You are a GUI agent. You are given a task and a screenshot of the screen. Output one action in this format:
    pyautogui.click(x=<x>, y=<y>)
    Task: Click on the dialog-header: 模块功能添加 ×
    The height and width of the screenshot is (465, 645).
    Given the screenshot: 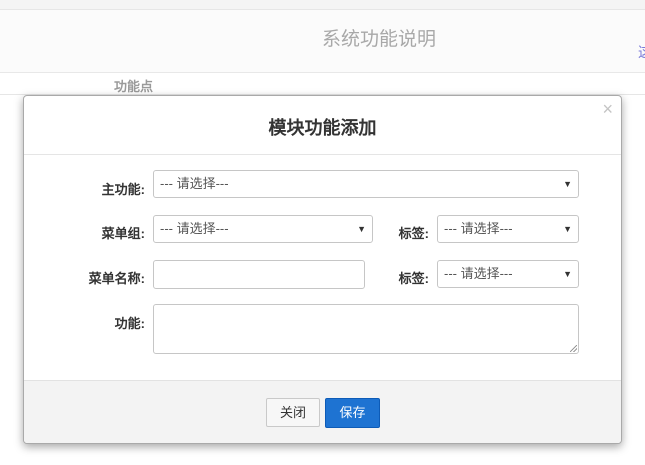 What is the action you would take?
    pyautogui.click(x=322, y=125)
    